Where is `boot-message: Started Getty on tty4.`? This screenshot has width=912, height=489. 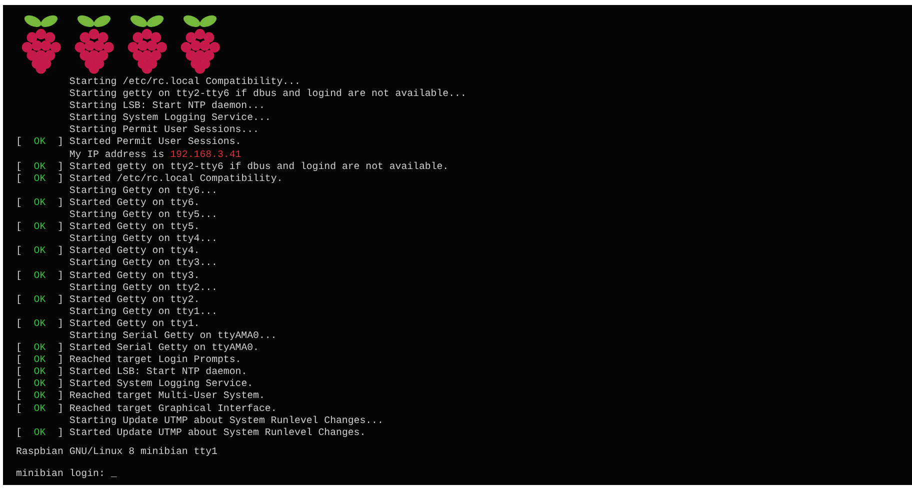
boot-message: Started Getty on tty4. is located at coordinates (134, 251).